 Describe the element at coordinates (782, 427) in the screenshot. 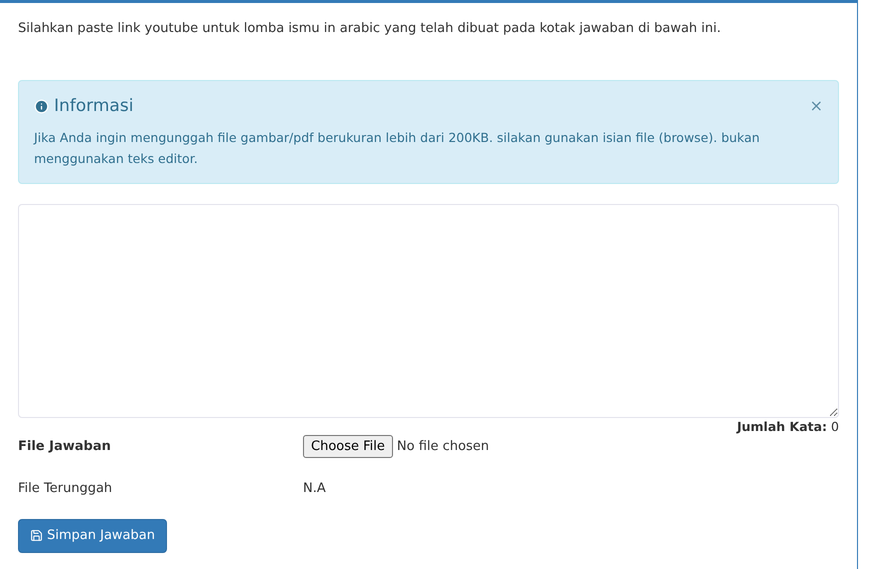

I see `word-count-label: Jumlah Kata:` at that location.